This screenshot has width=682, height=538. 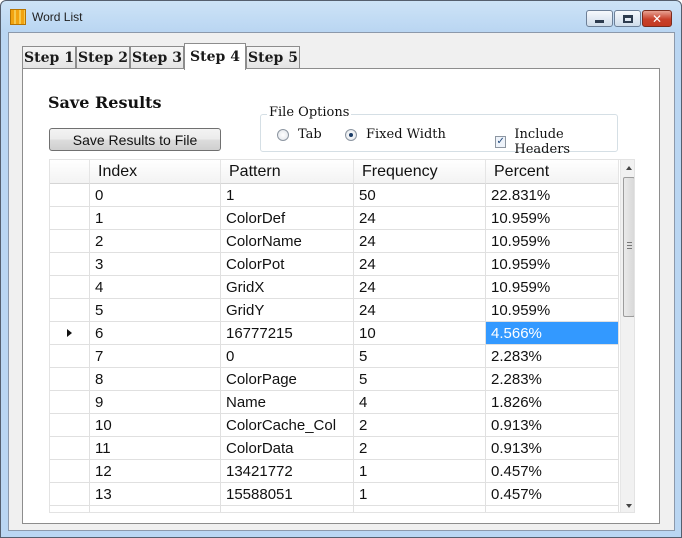 What do you see at coordinates (287, 425) in the screenshot?
I see `cell-pattern: ColorCache_Col` at bounding box center [287, 425].